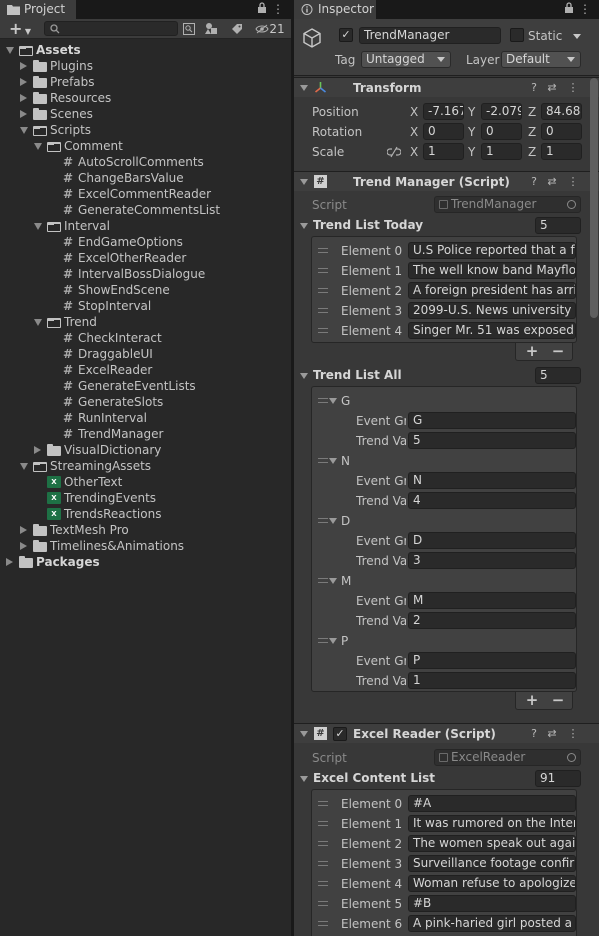 The width and height of the screenshot is (599, 936). What do you see at coordinates (189, 29) in the screenshot?
I see `search-by-type-icon` at bounding box center [189, 29].